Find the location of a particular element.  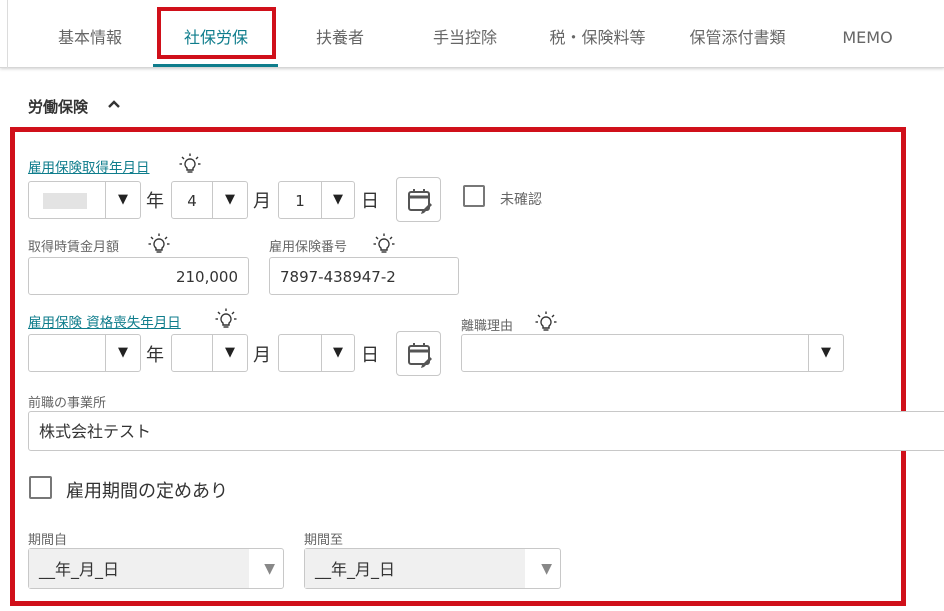

tab-bar: 基本情報 社保労保 扶養者 手当控除 税・保険料等 保管添付書類 MEMO is located at coordinates (472, 34).